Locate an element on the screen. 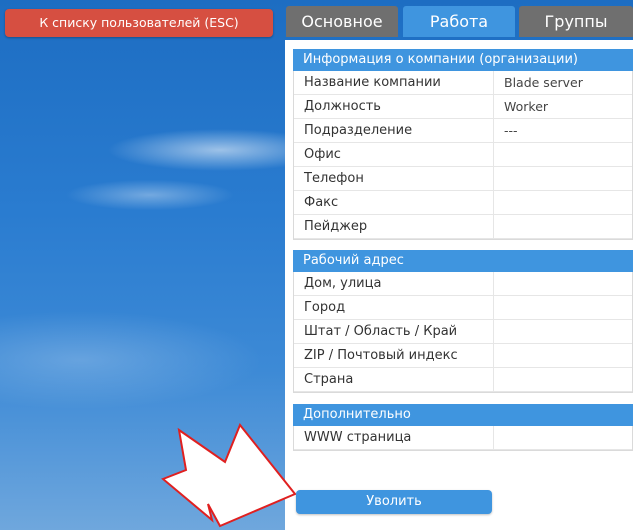  tab-general: Основное is located at coordinates (342, 21).